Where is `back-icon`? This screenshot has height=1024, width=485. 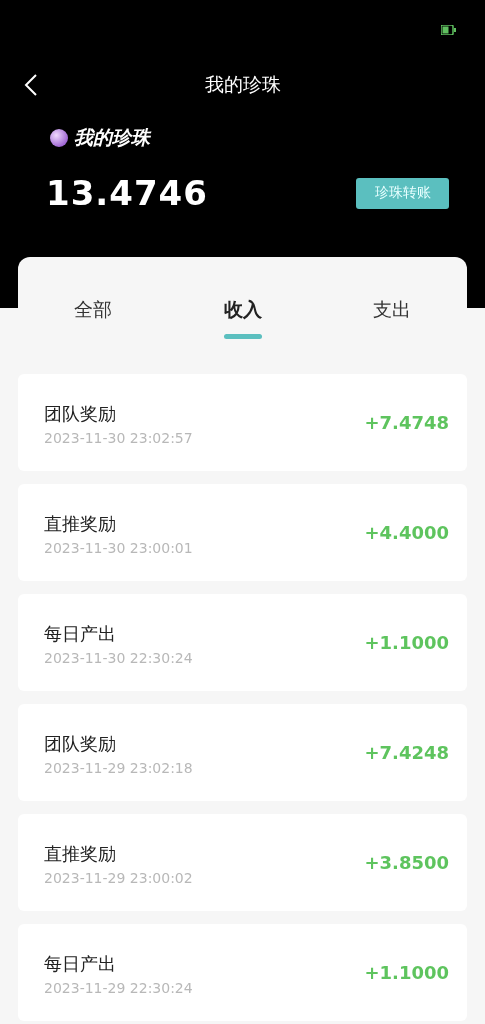 back-icon is located at coordinates (31, 85).